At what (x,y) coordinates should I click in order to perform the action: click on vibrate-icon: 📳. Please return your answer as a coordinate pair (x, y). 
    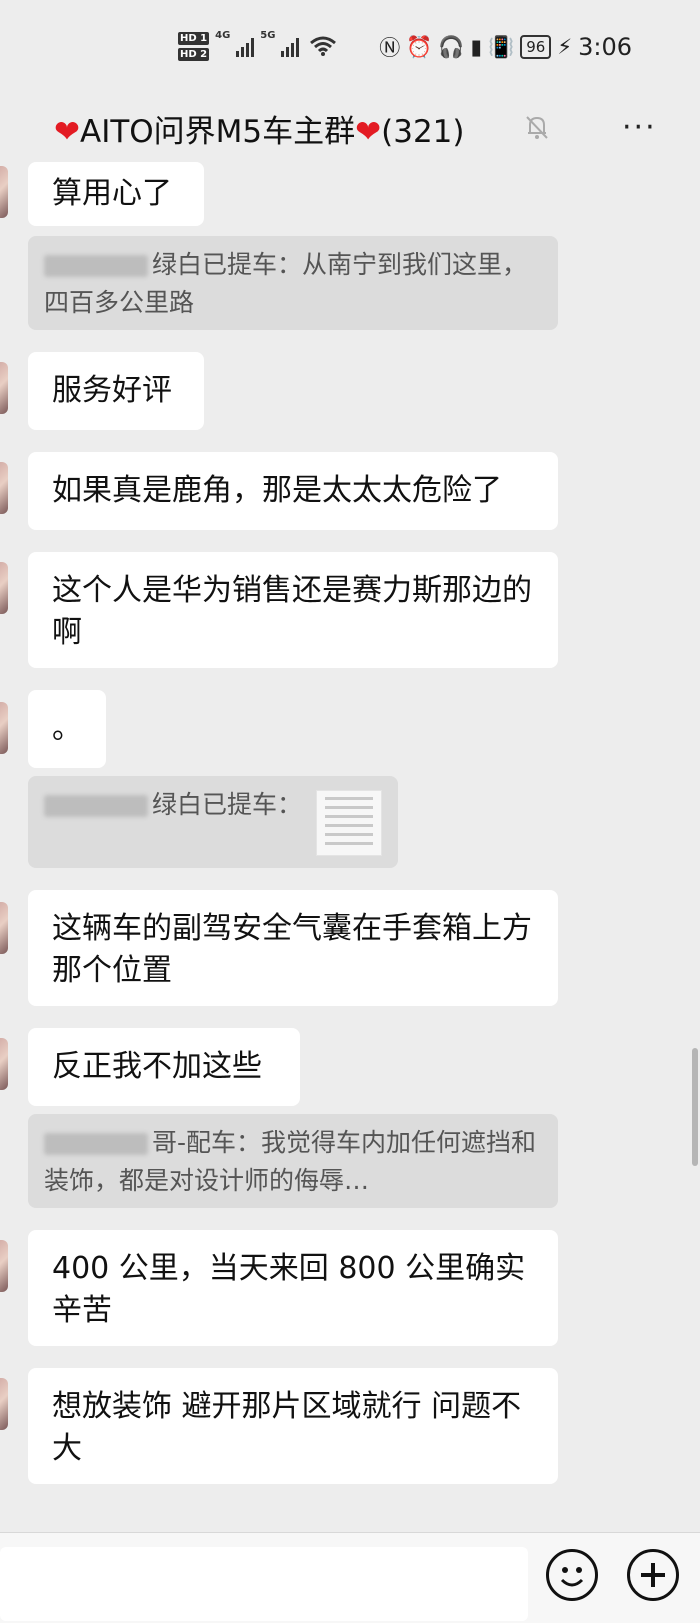
    Looking at the image, I should click on (501, 46).